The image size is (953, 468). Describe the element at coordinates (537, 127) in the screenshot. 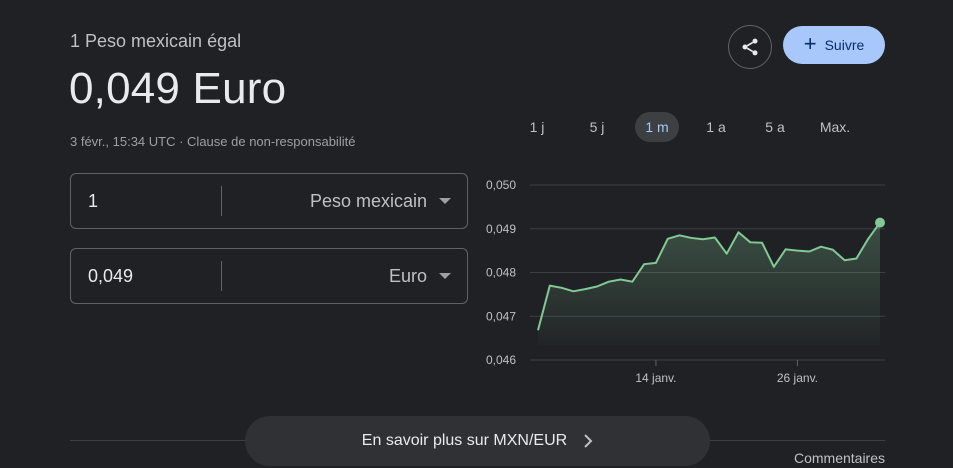

I see `tab-1-day: 1 j` at that location.